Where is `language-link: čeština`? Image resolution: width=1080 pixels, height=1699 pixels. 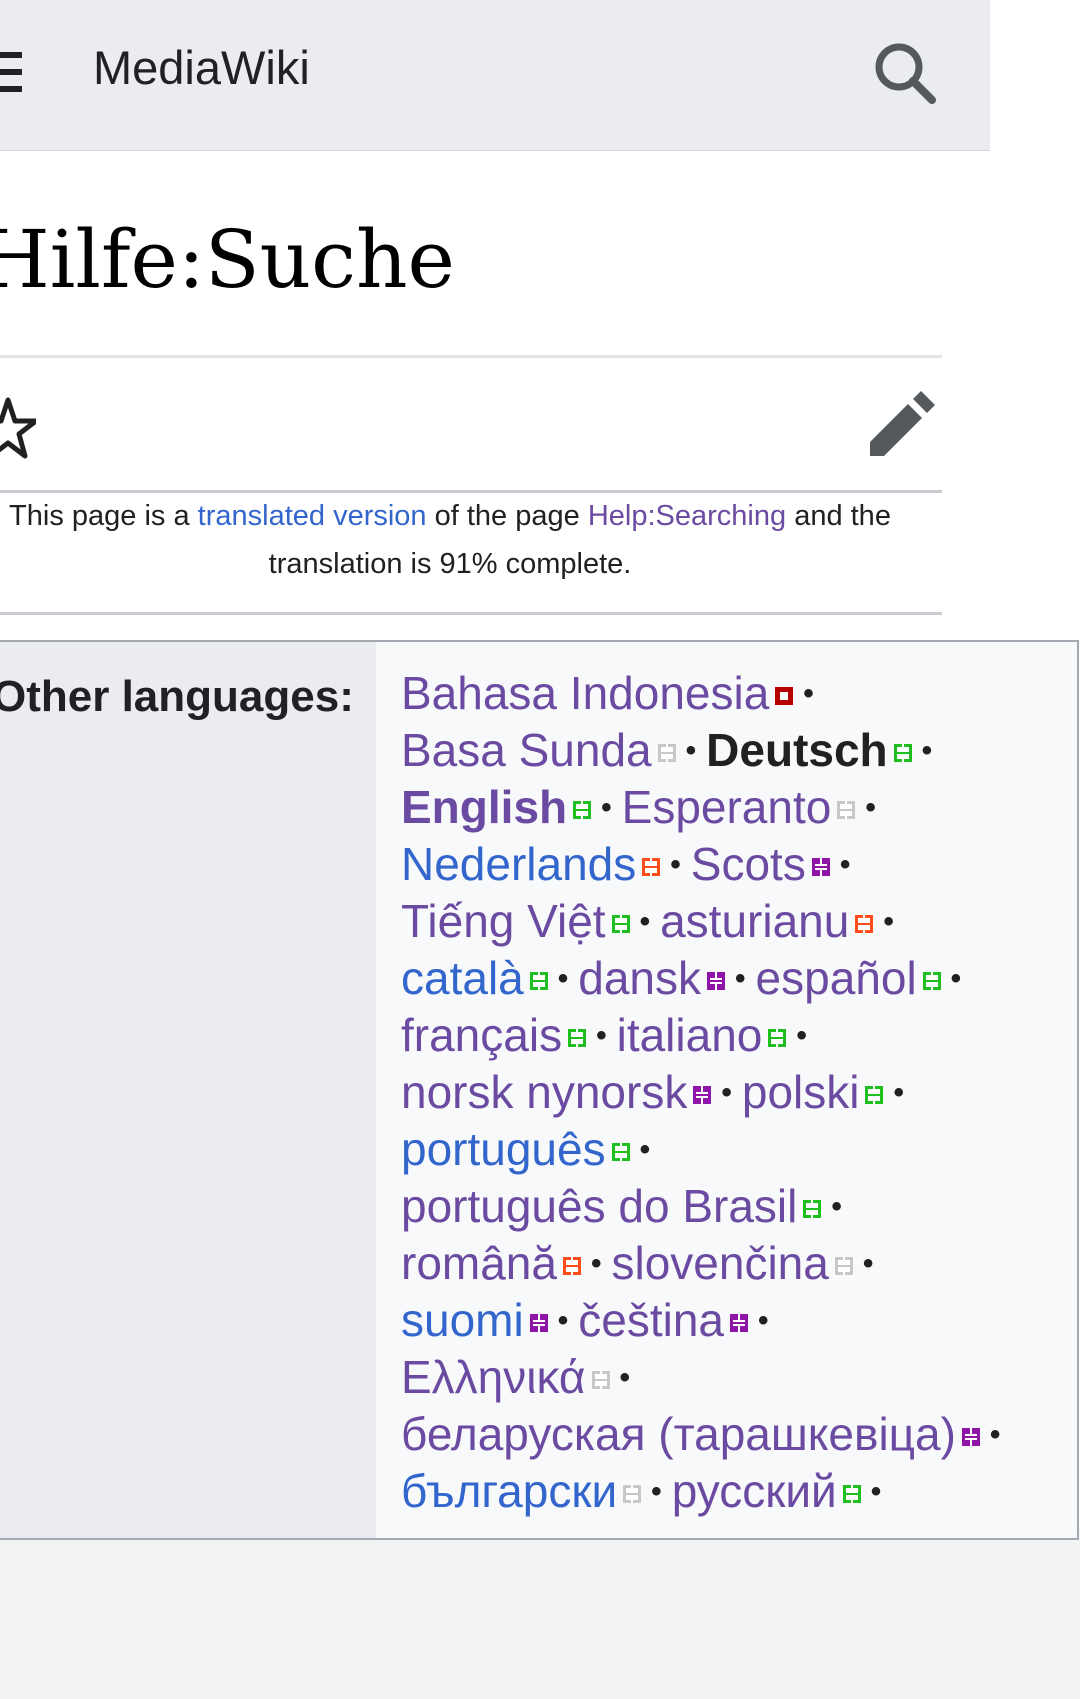 language-link: čeština is located at coordinates (651, 1320).